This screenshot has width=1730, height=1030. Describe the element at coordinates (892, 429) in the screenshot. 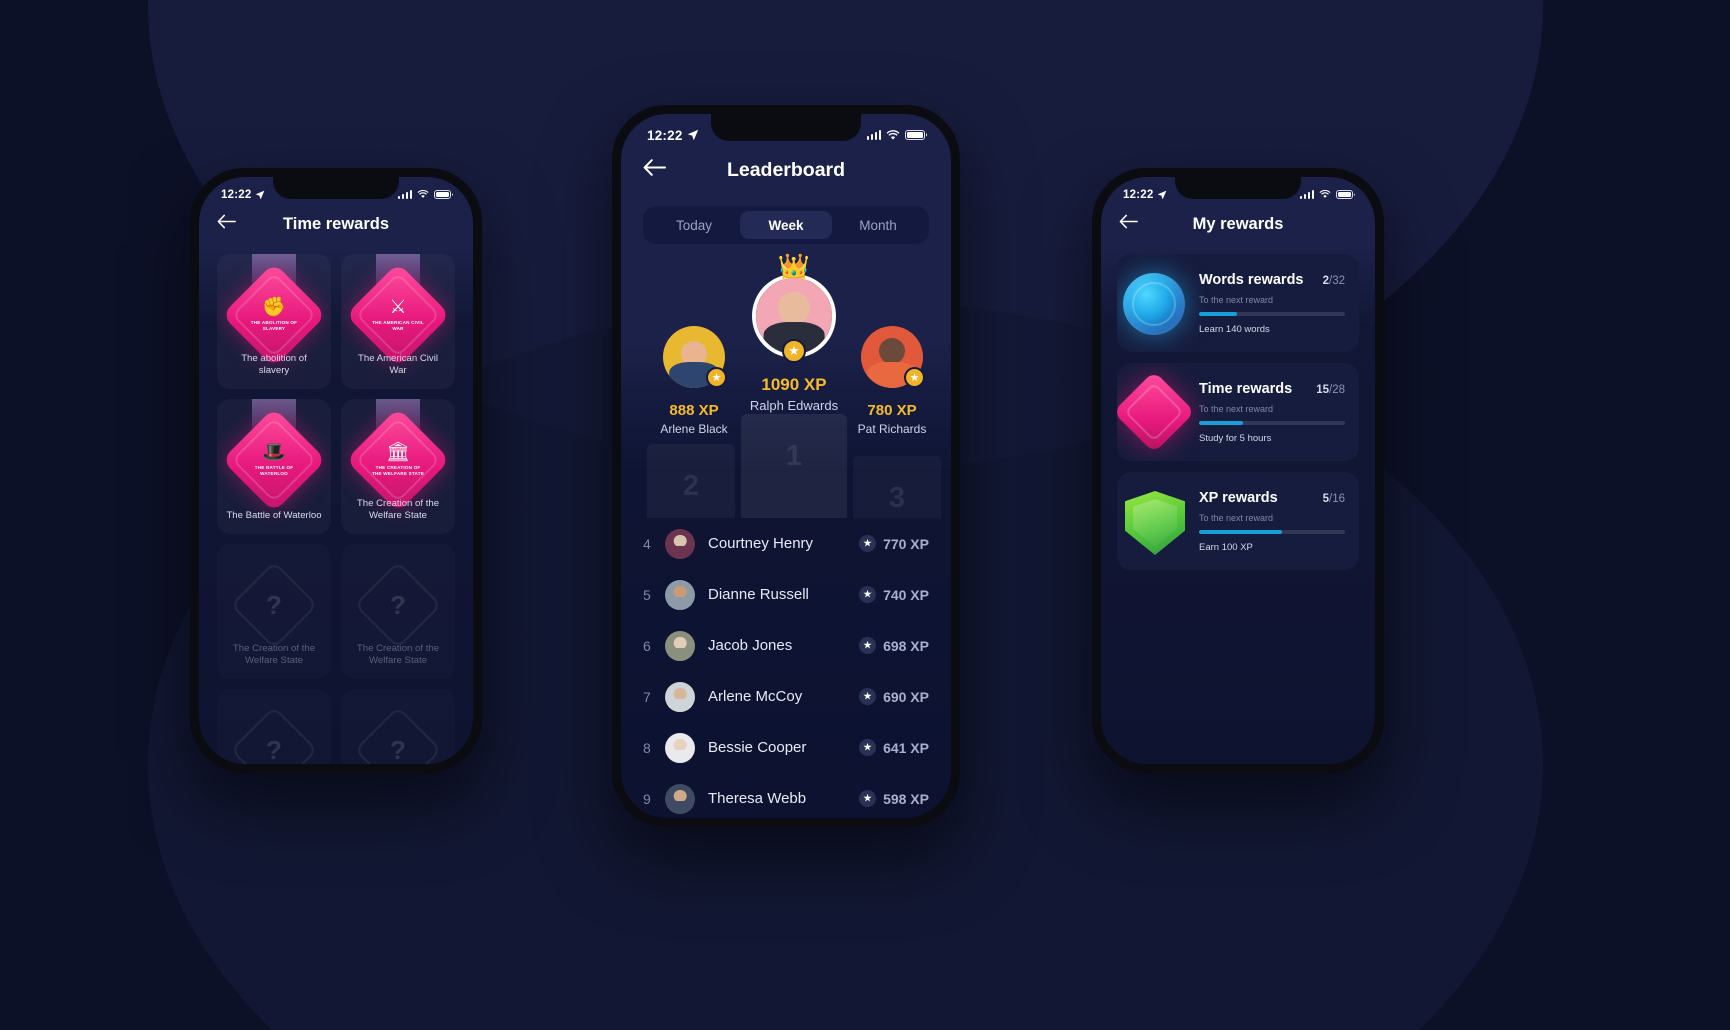

I see `winner-name: Pat Richards` at that location.